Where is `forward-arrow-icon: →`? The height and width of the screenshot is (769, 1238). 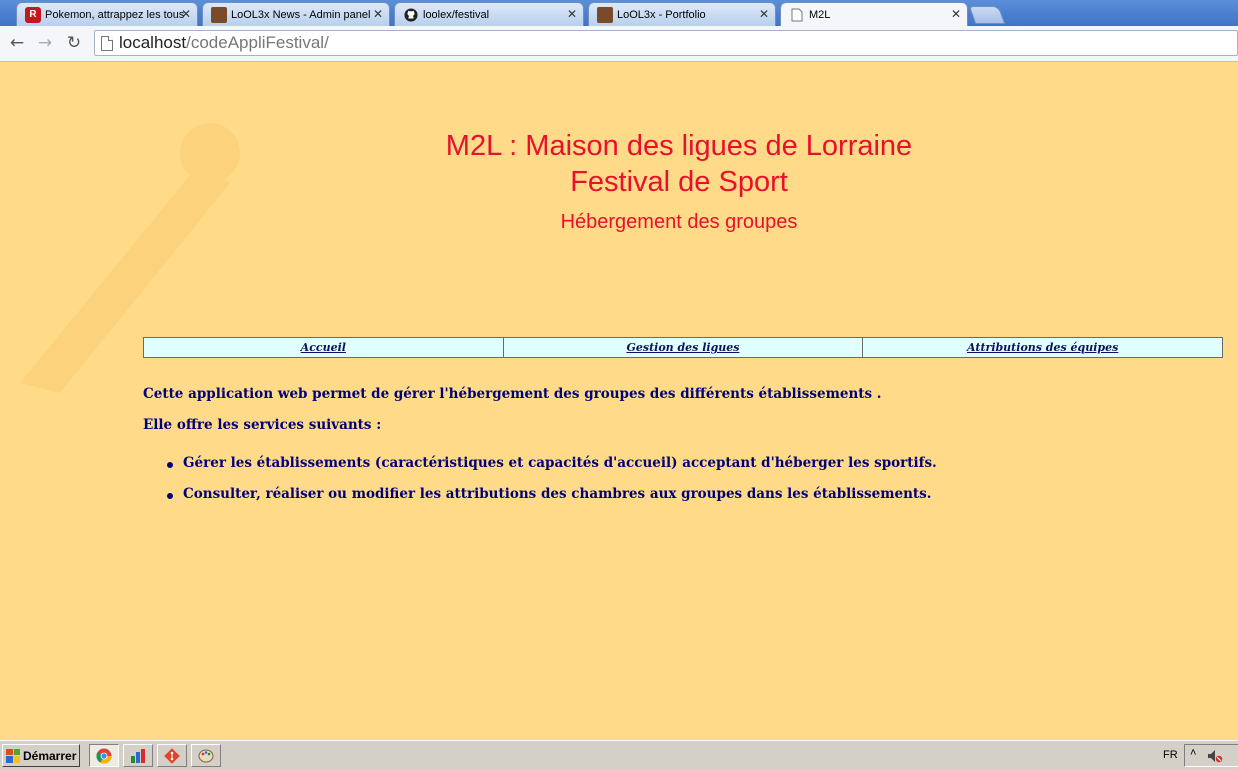 forward-arrow-icon: → is located at coordinates (45, 43).